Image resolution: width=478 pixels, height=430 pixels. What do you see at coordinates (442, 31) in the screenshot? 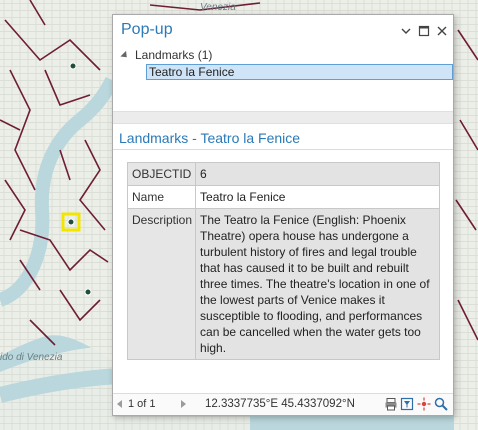
I see `close-icon` at bounding box center [442, 31].